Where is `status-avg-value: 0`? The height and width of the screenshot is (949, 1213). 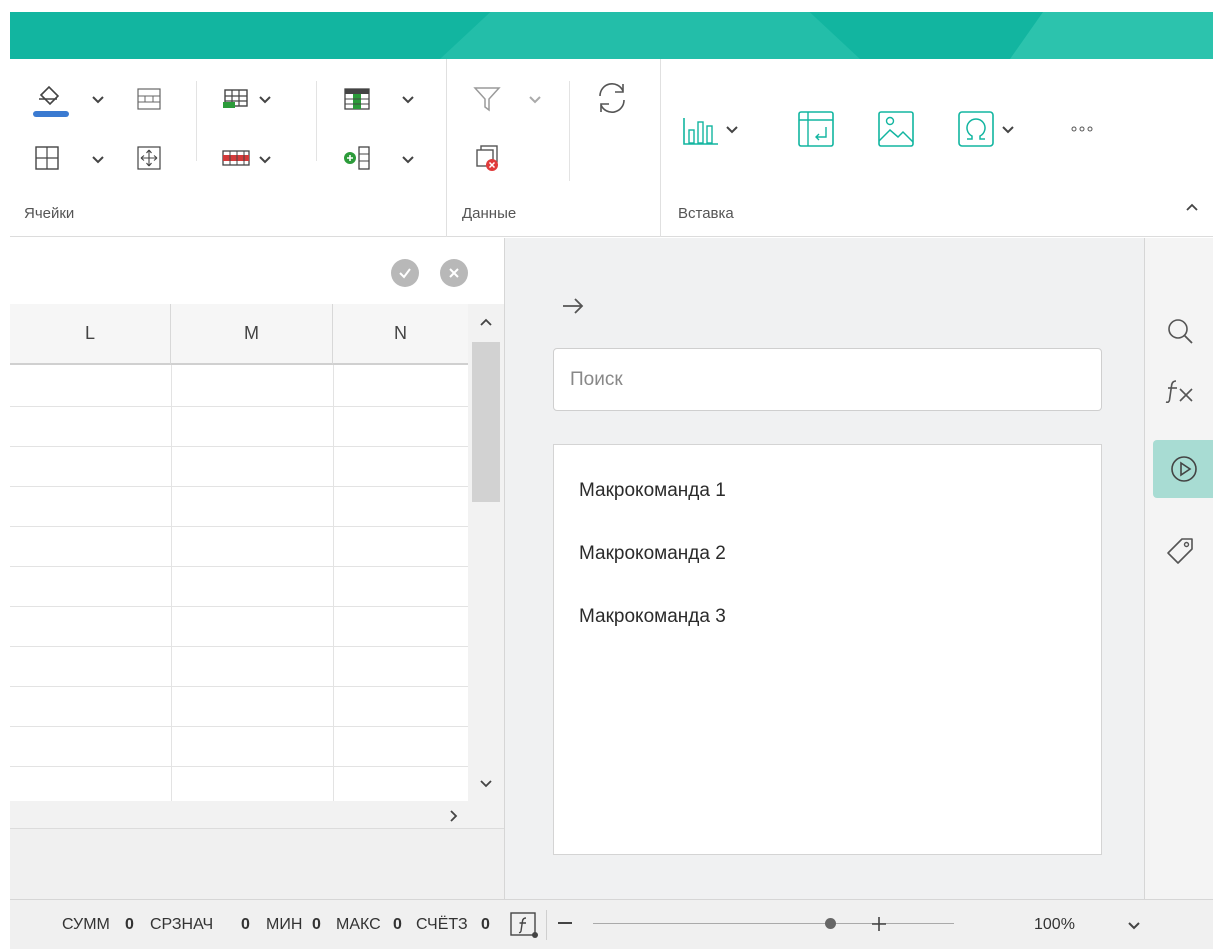 status-avg-value: 0 is located at coordinates (245, 924).